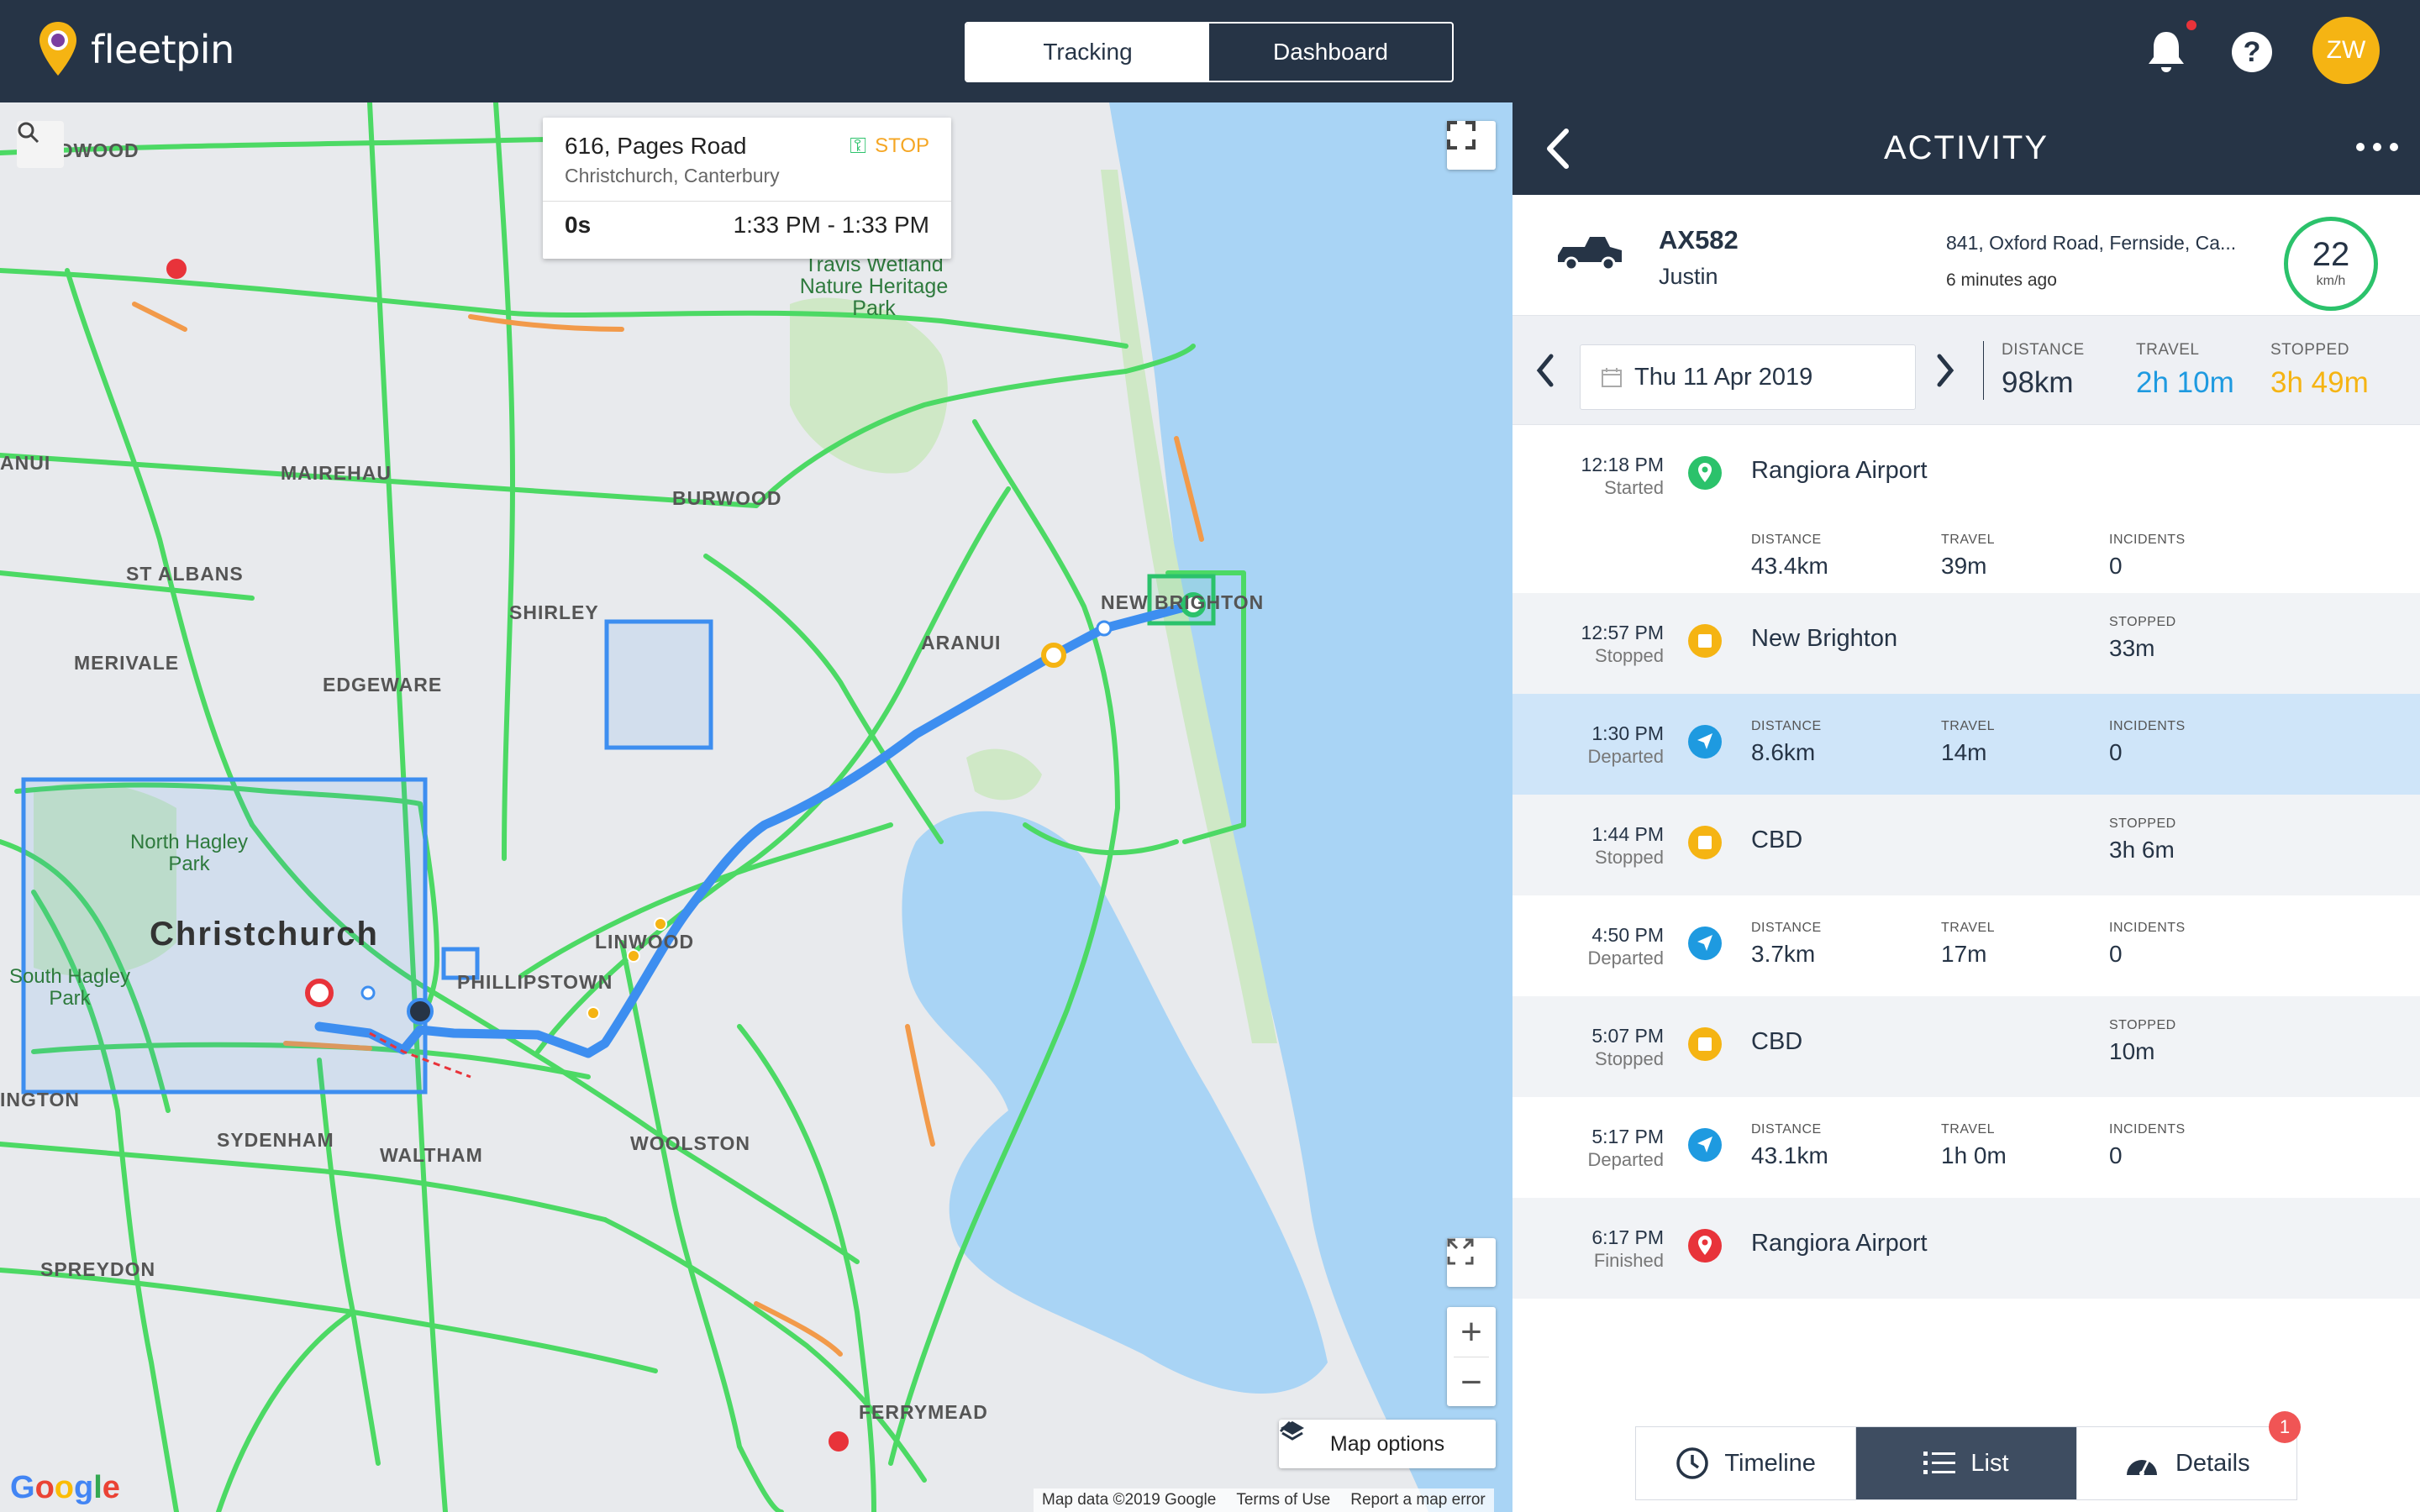 The image size is (2420, 1512). I want to click on col-value: 1h 0m, so click(1974, 1155).